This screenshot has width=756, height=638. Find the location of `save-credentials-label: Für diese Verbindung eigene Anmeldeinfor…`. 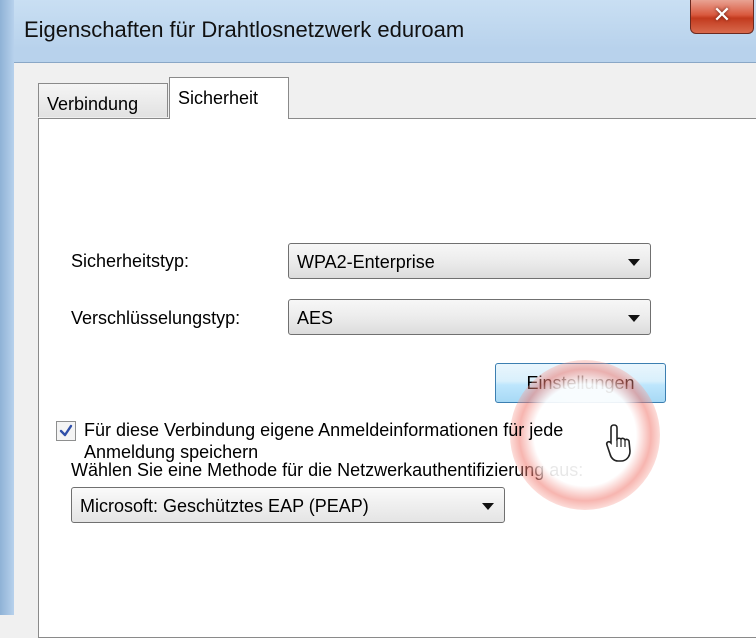

save-credentials-label: Für diese Verbindung eigene Anmeldeinfor… is located at coordinates (324, 441).